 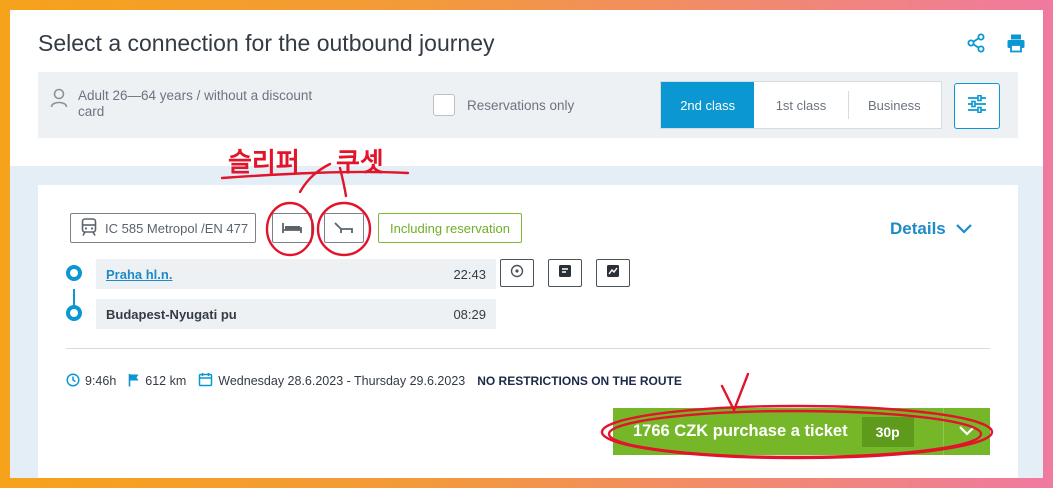 I want to click on annotation-sleeper: 슬리퍼, so click(x=264, y=163).